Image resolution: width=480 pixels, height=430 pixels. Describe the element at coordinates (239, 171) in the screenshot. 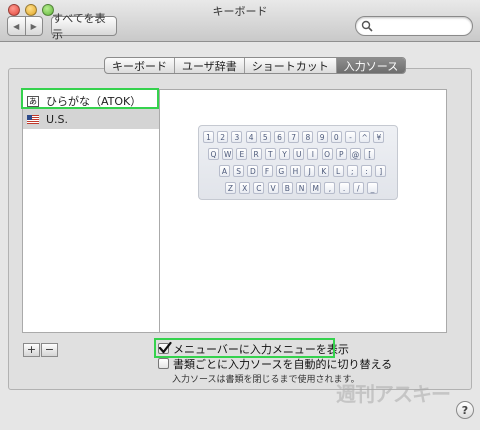

I see `keyboard-key: S` at that location.